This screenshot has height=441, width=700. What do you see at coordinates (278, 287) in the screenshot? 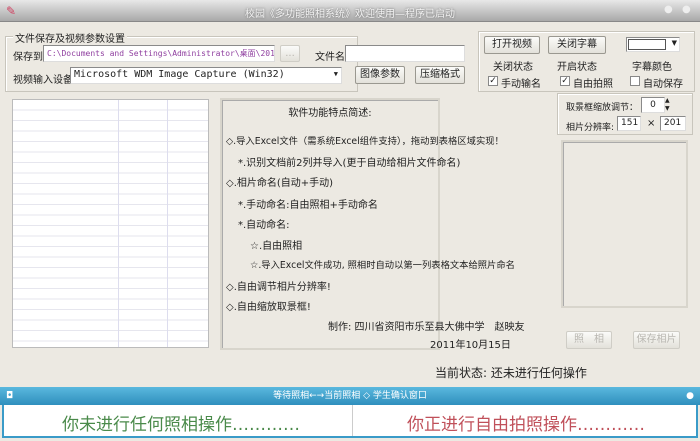
I see `feature-line: ◇.自由调节相片分辨率!` at bounding box center [278, 287].